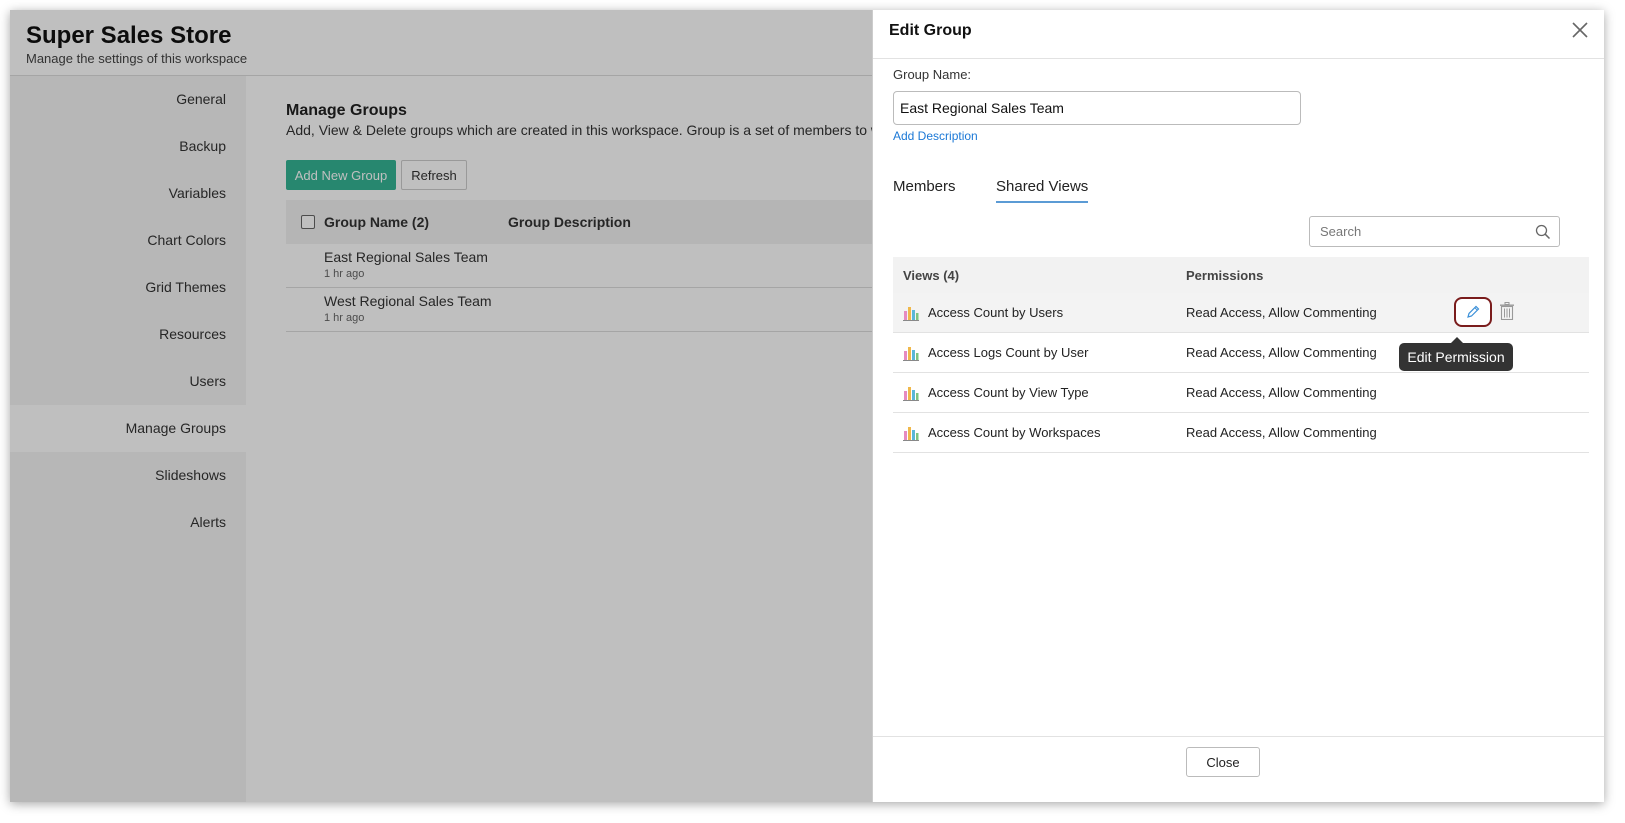 The image size is (1625, 823). What do you see at coordinates (1225, 275) in the screenshot?
I see `column-permissions: Permissions` at bounding box center [1225, 275].